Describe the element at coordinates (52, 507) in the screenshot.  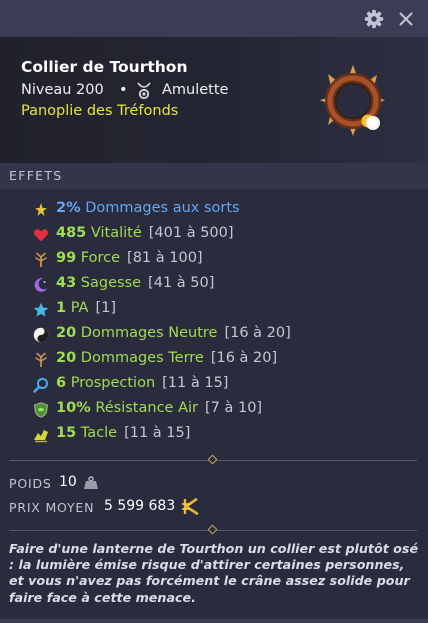
I see `price-label: PRIX MOYEN` at that location.